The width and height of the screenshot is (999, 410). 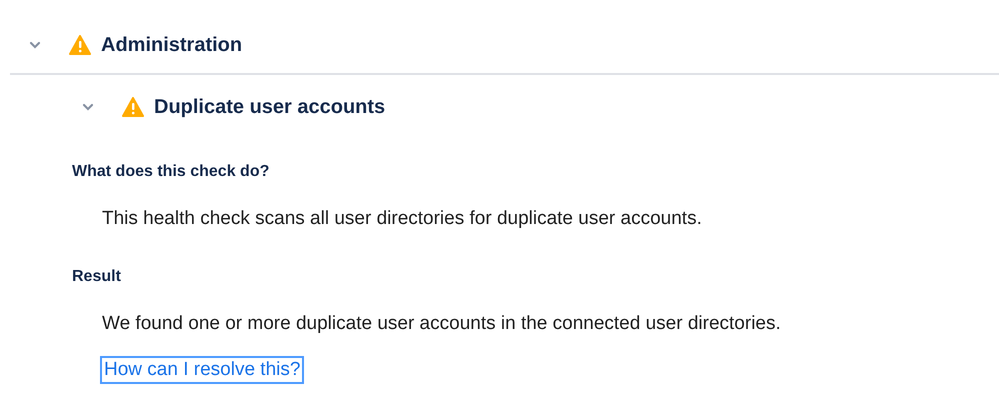 What do you see at coordinates (442, 324) in the screenshot?
I see `section-text: We found one or more duplicate user accounts in the connected user directories.` at bounding box center [442, 324].